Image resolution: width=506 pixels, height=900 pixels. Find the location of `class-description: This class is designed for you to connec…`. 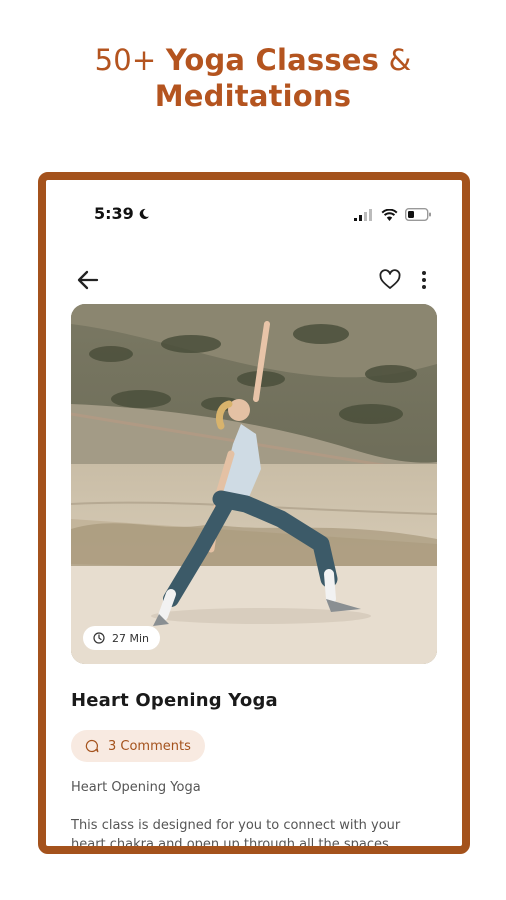

class-description: This class is designed for you to connec… is located at coordinates (236, 835).